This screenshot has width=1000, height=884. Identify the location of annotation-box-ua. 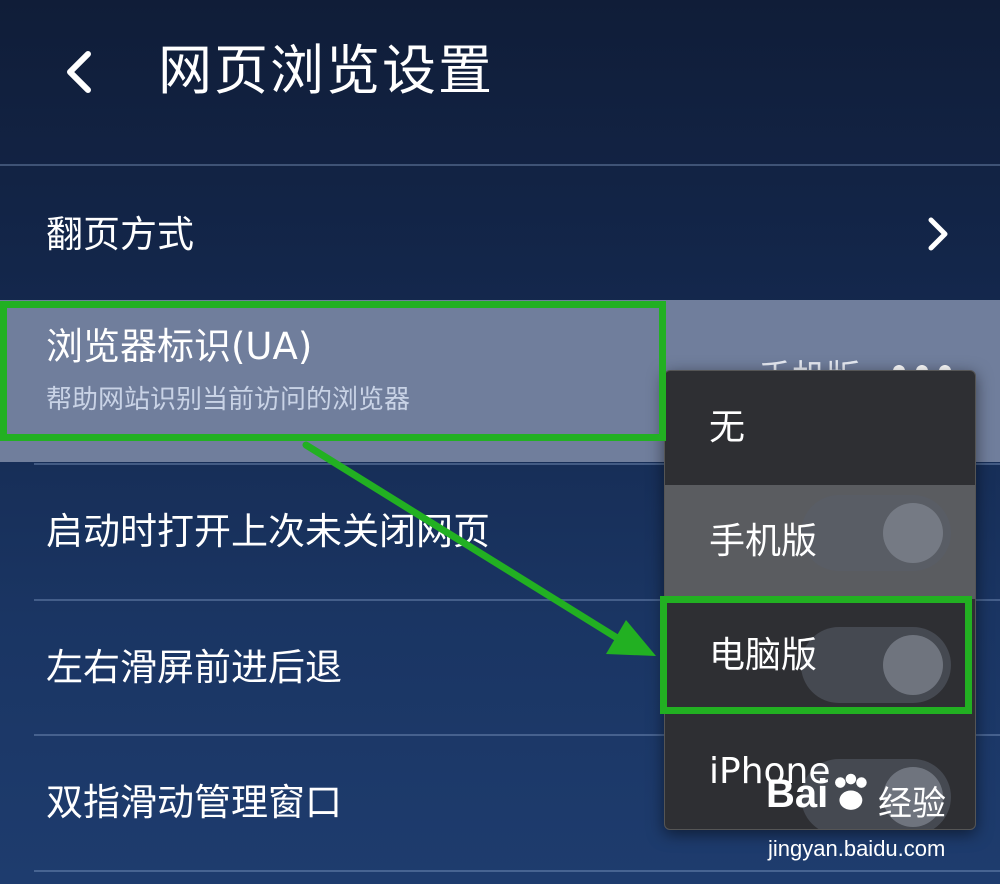
(333, 371).